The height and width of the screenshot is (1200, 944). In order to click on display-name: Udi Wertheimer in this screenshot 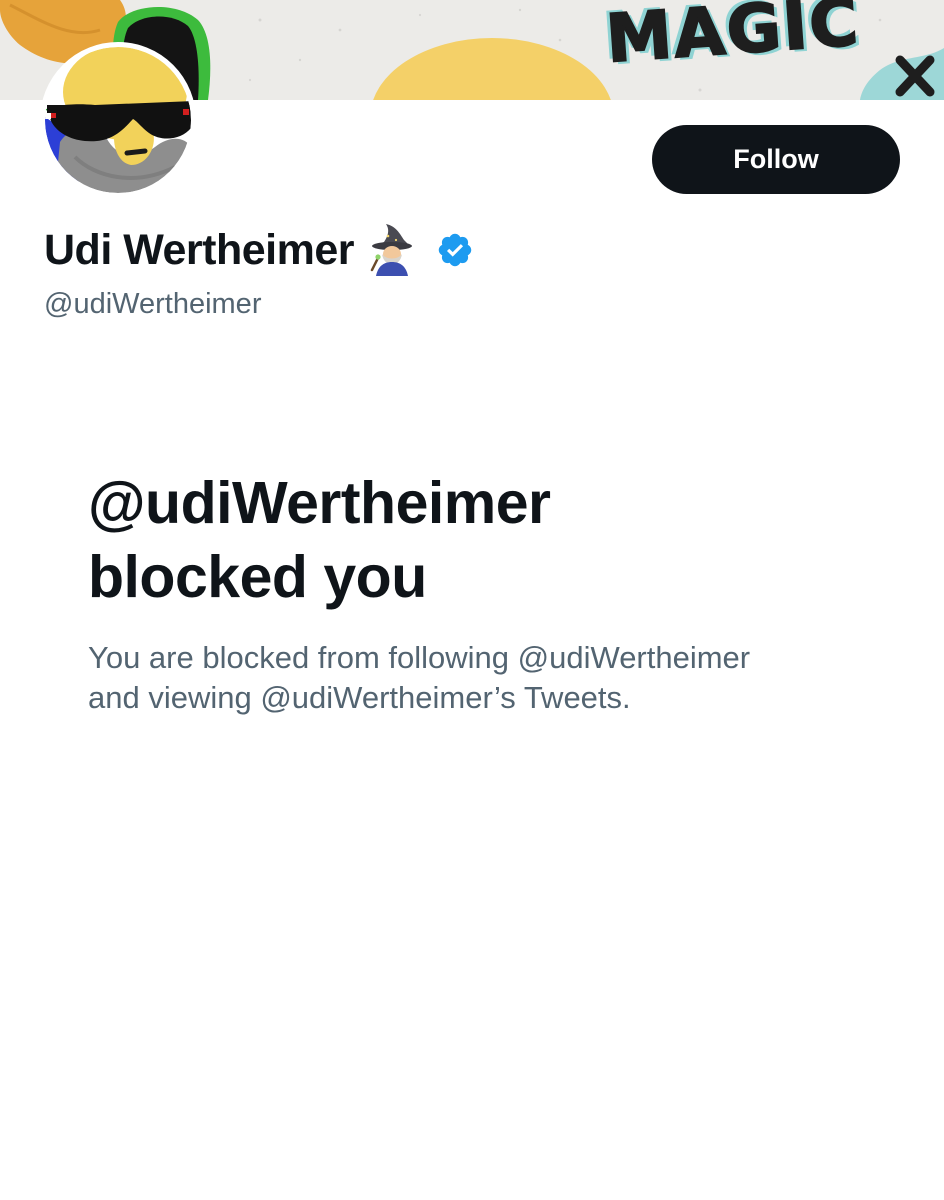, I will do `click(199, 249)`.